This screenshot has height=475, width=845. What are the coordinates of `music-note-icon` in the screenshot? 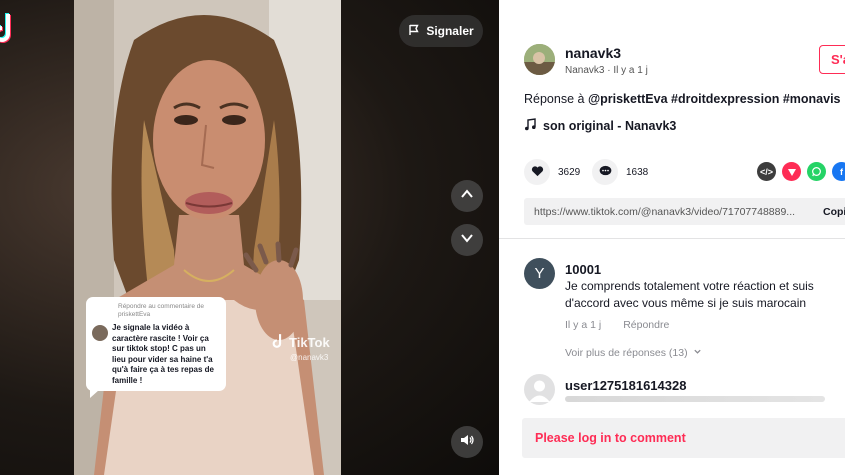 It's located at (530, 126).